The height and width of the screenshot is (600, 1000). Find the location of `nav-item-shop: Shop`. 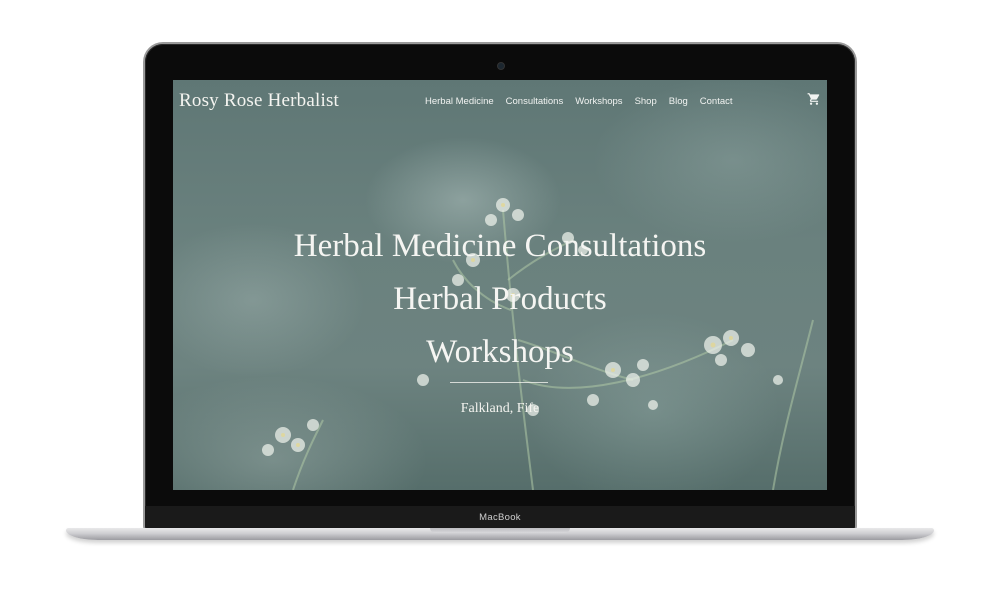

nav-item-shop: Shop is located at coordinates (646, 101).